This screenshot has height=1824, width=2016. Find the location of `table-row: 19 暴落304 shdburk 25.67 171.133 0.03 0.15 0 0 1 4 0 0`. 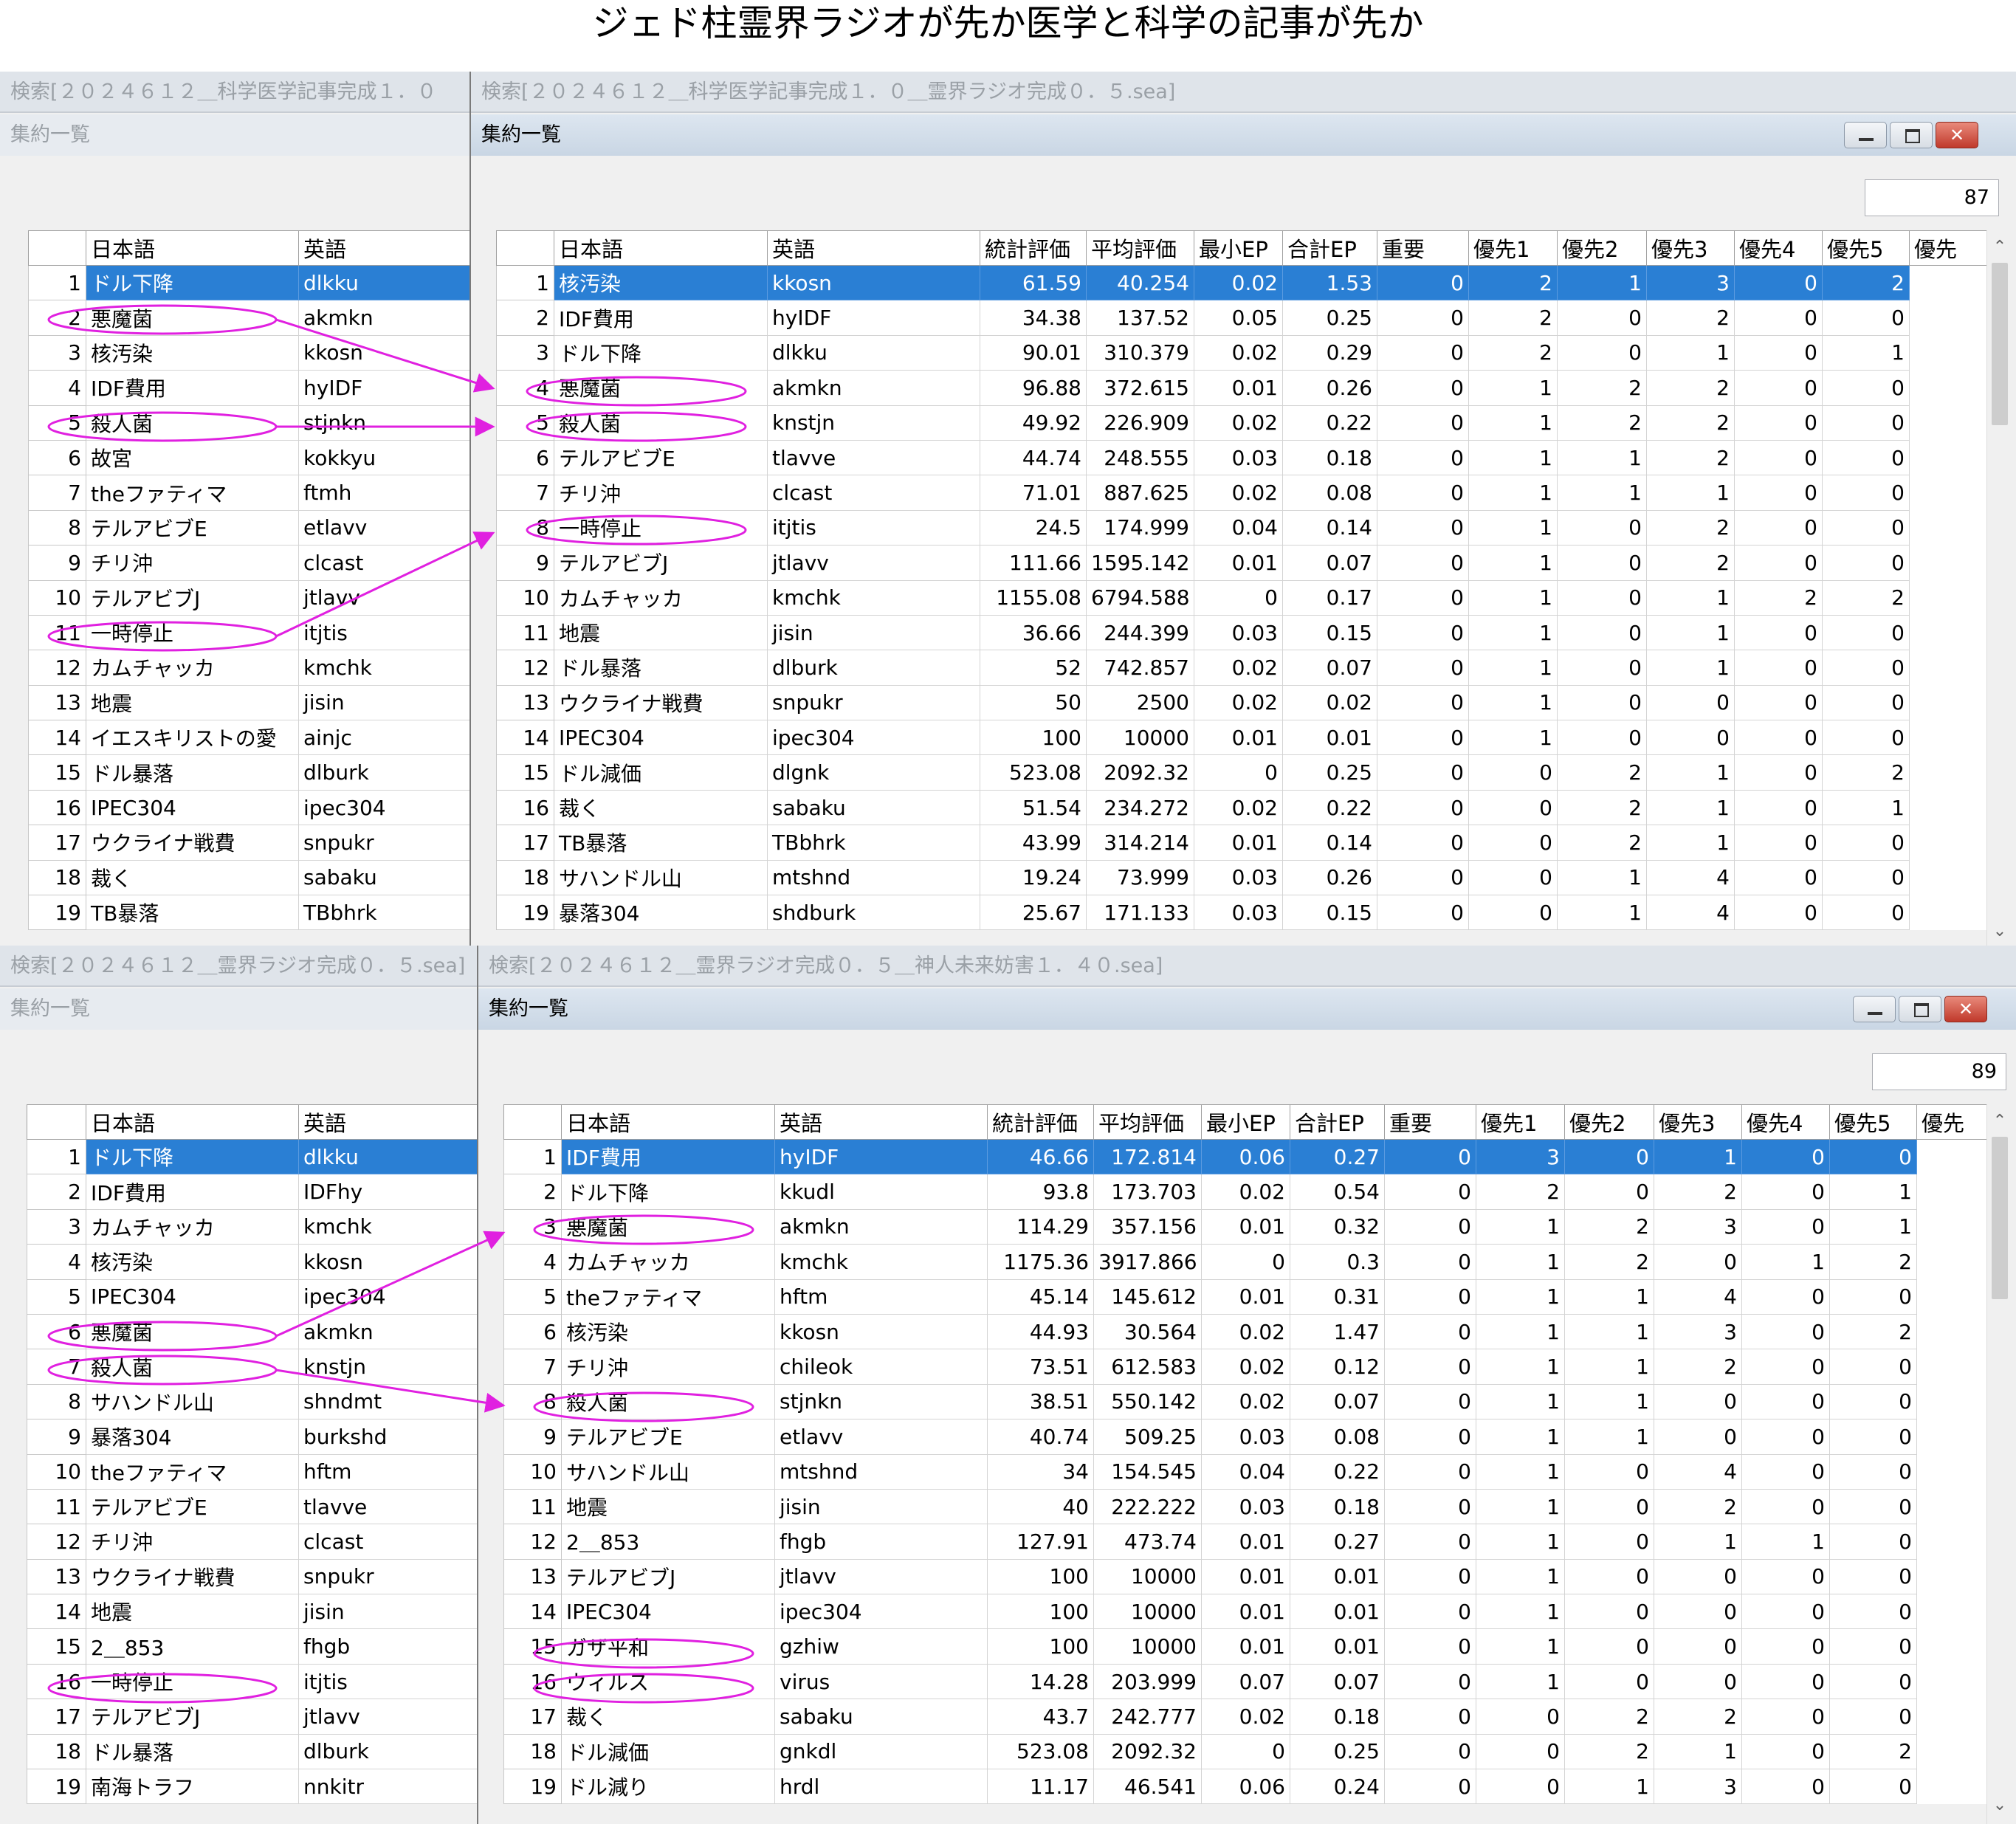

table-row: 19 暴落304 shdburk 25.67 171.133 0.03 0.15 0 0 1 4 0 0 is located at coordinates (1245, 913).